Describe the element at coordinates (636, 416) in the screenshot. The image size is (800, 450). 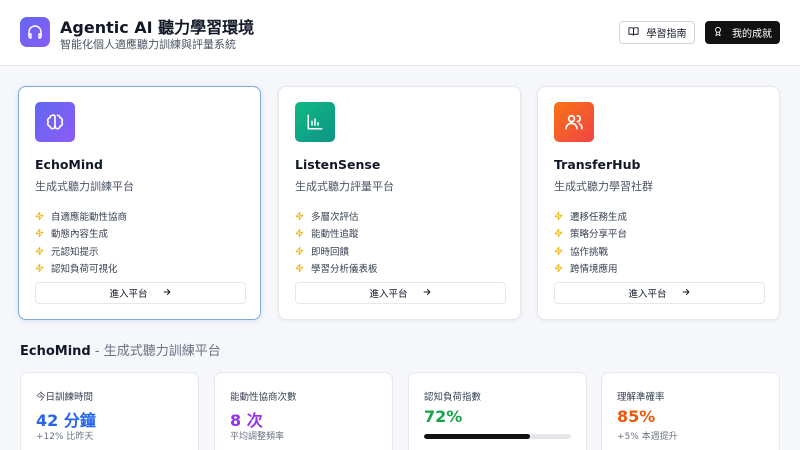
I see `stat-value: 85%` at that location.